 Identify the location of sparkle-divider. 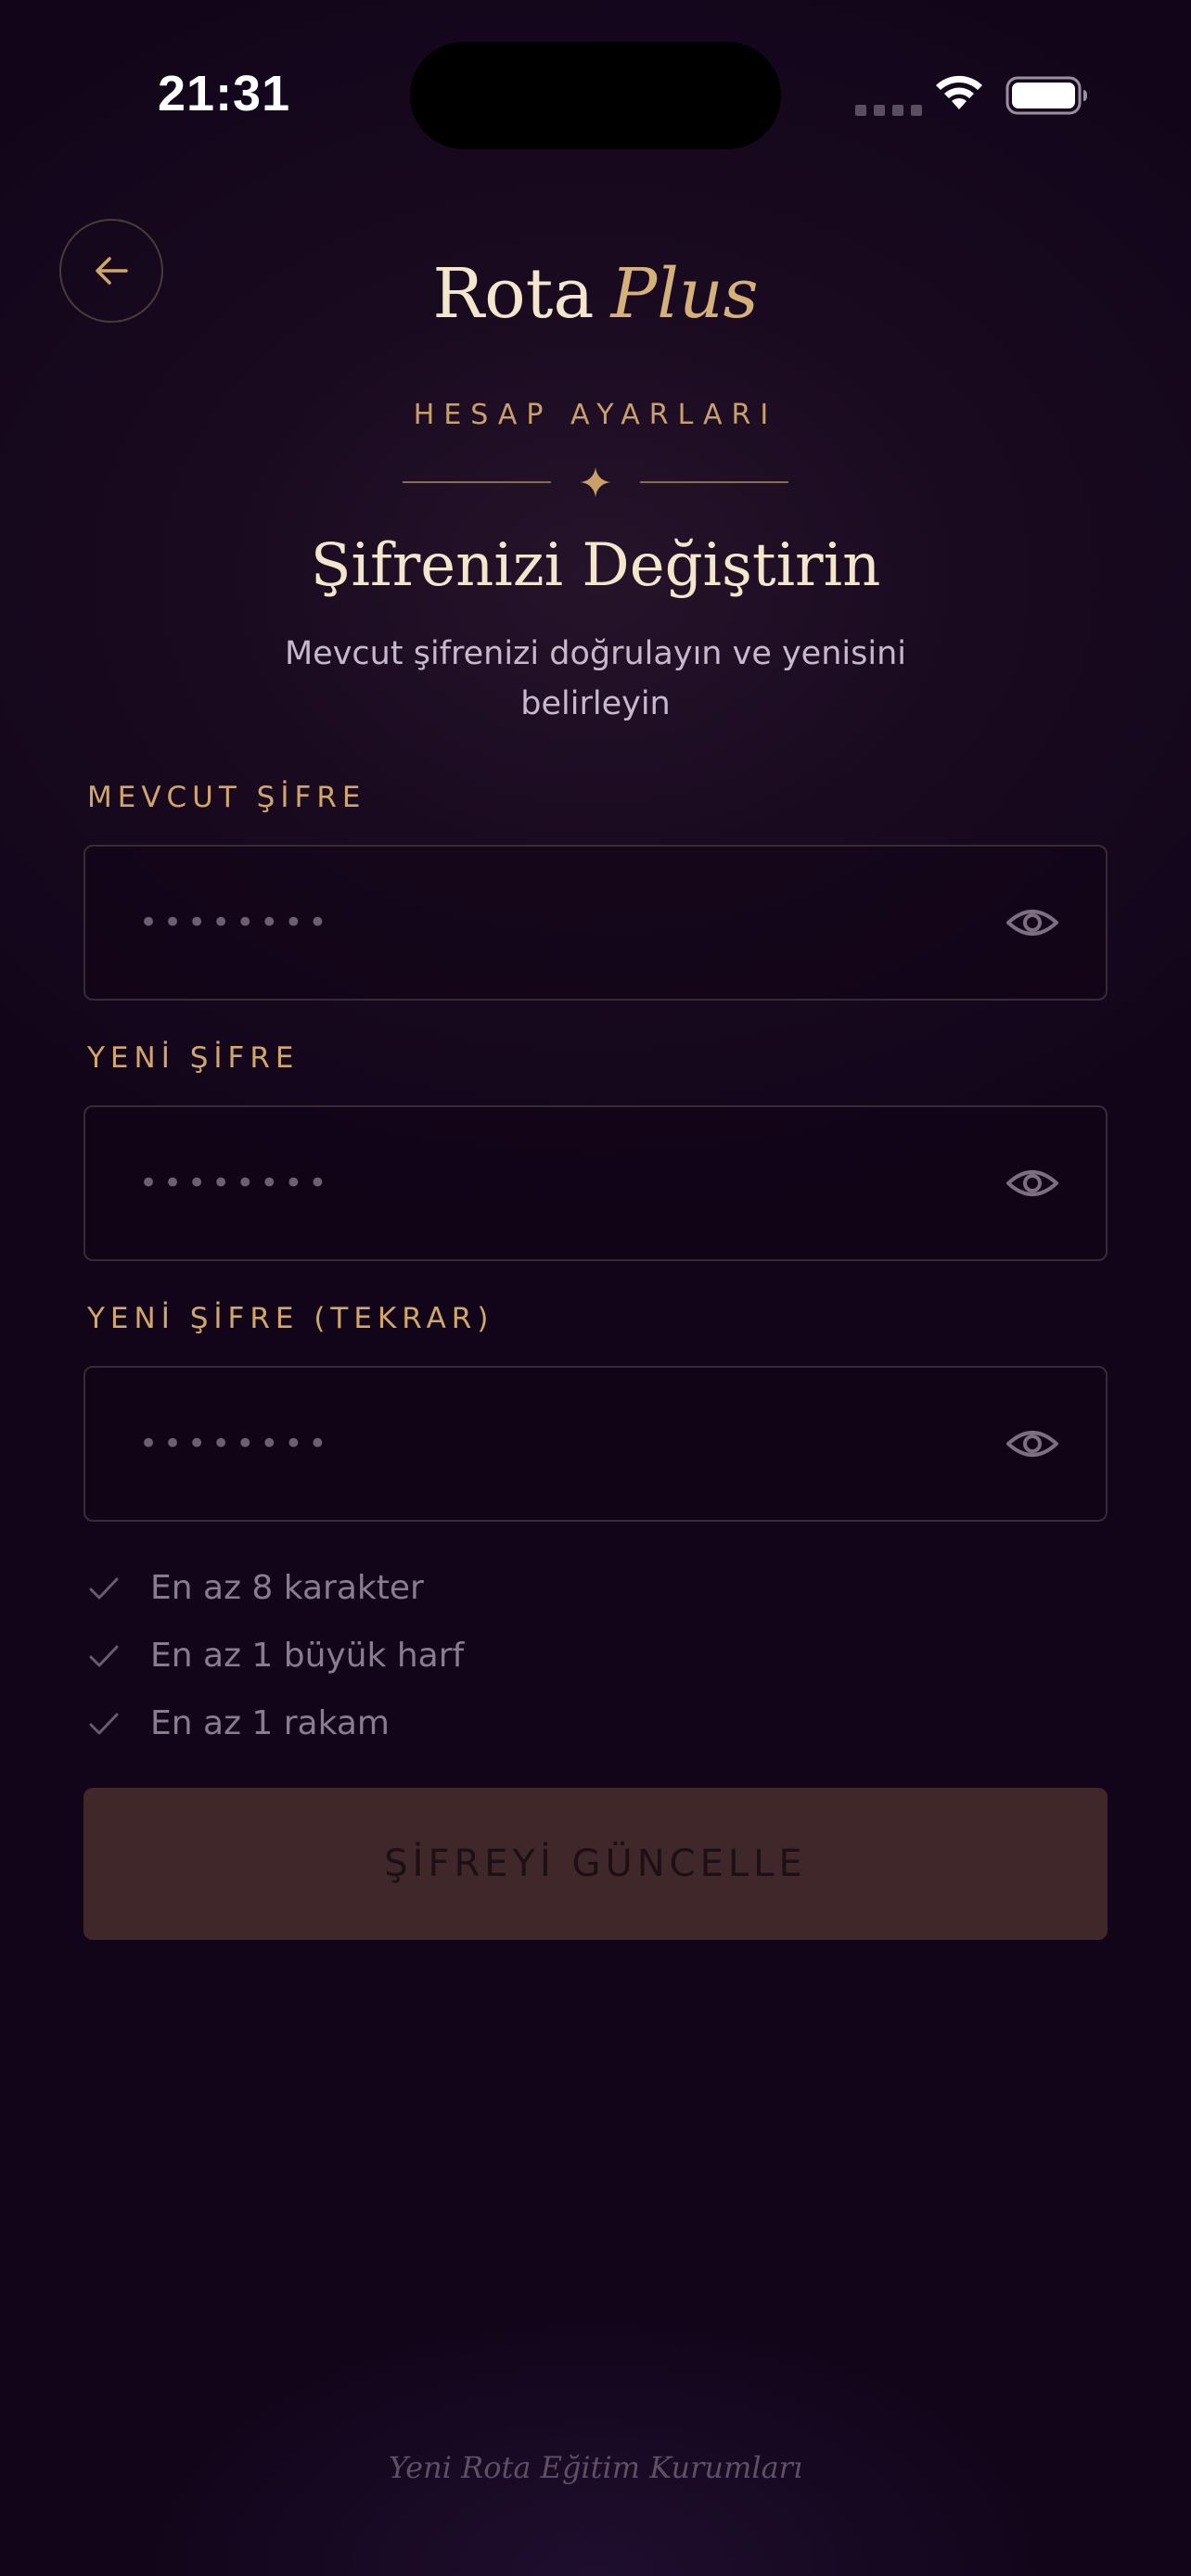
(595, 482).